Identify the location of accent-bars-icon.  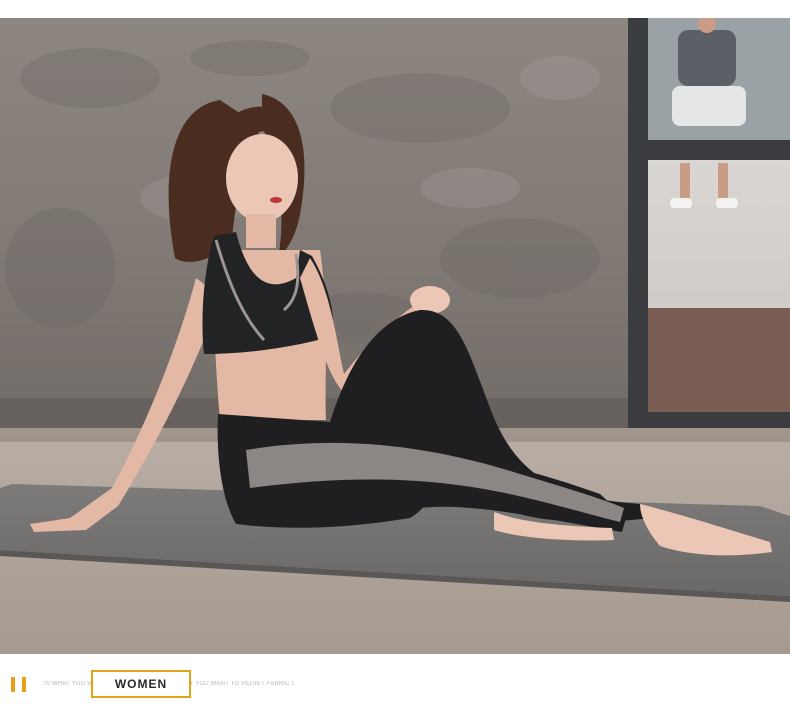
(19, 684).